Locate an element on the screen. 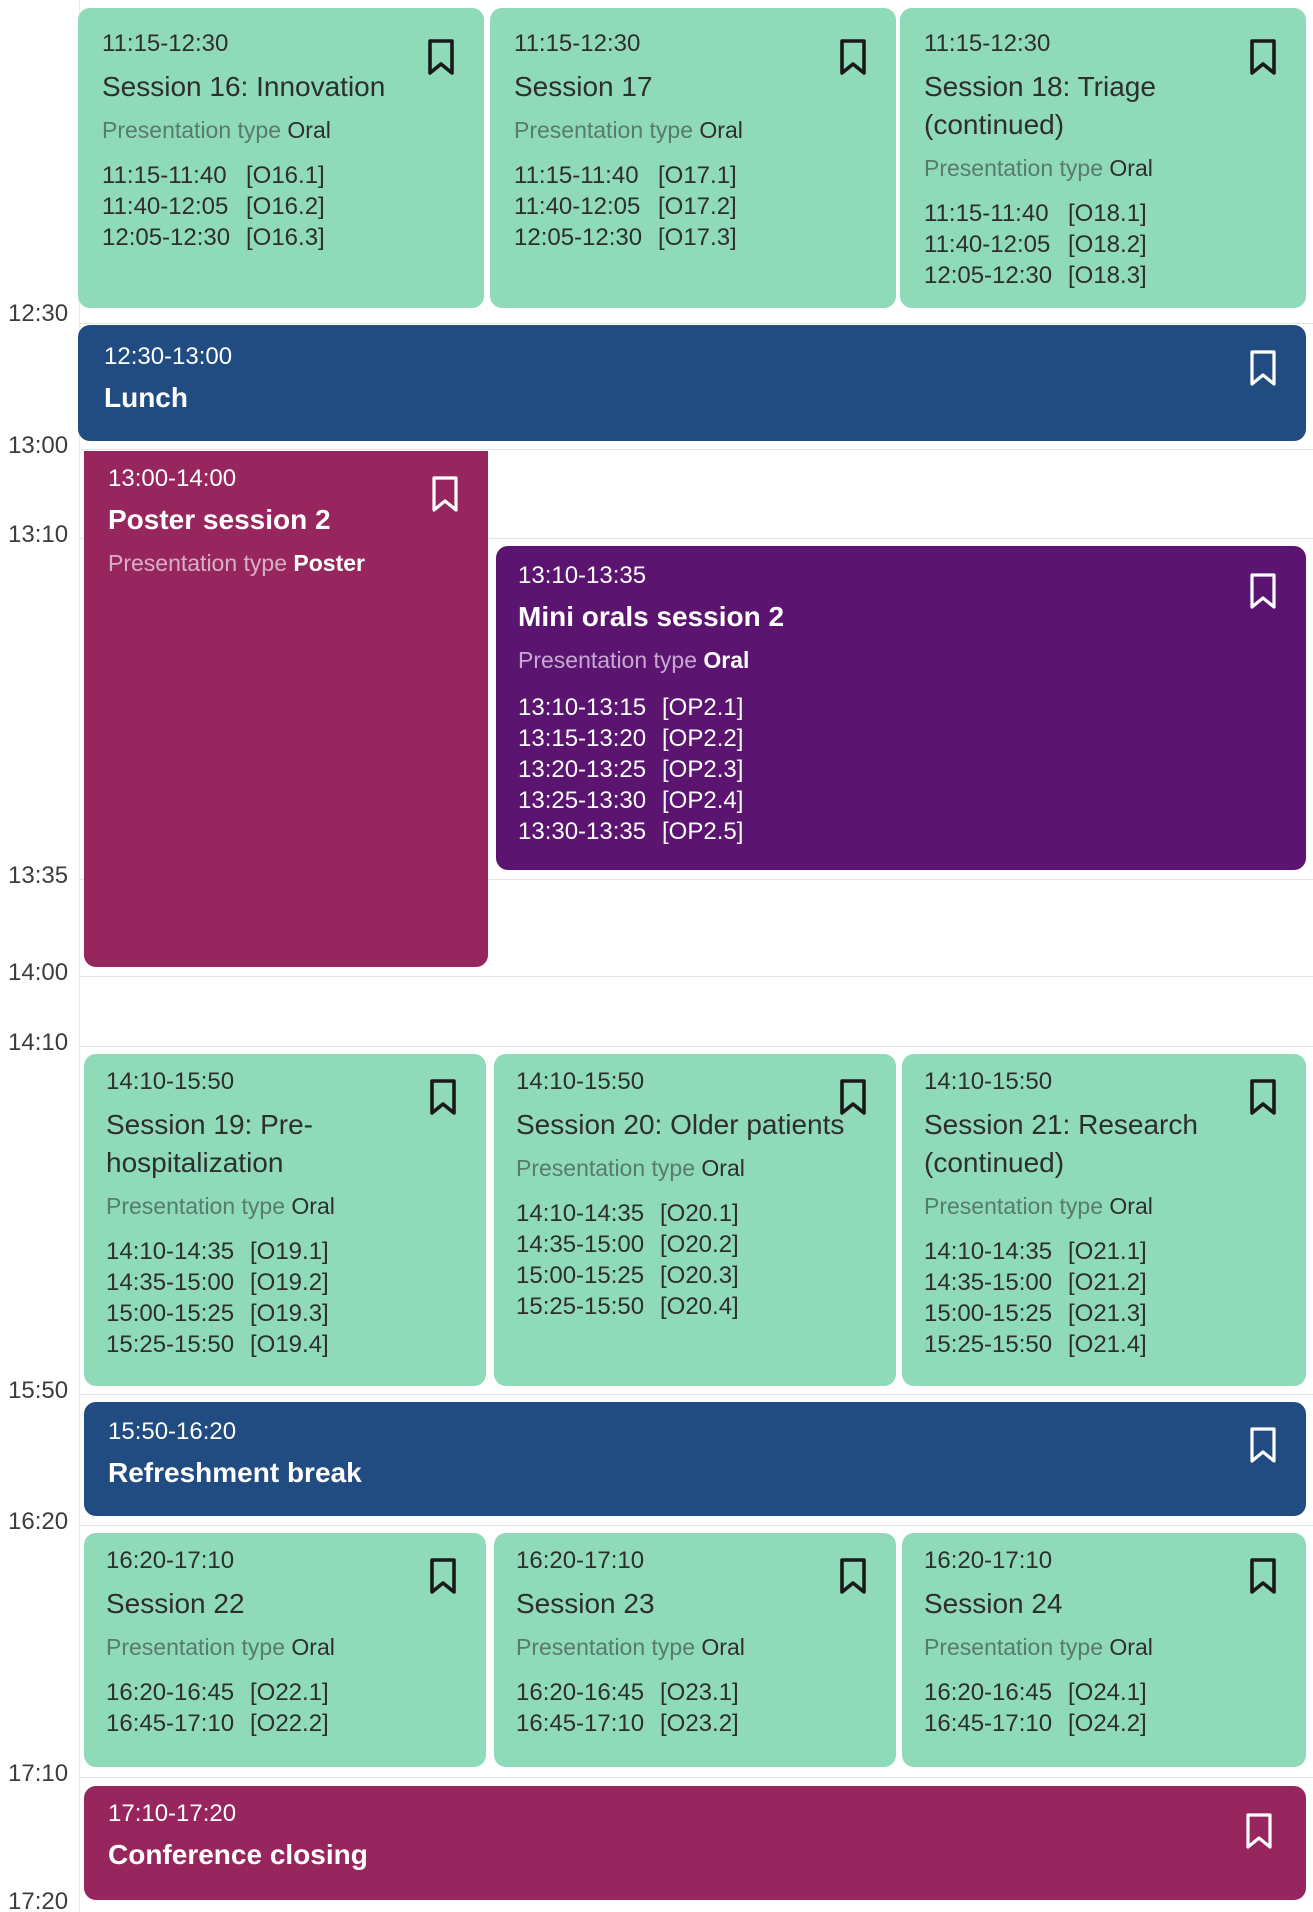 This screenshot has width=1313, height=1912. talk-row: 12:05-12:30 [O18.3] is located at coordinates (1035, 275).